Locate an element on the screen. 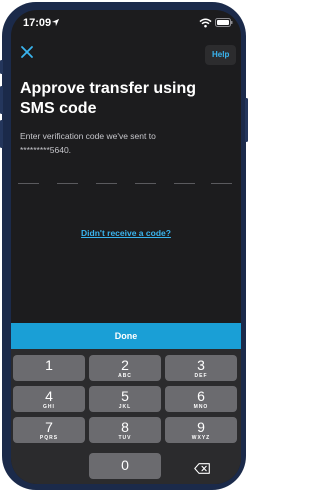  key-6: 6 MNO is located at coordinates (201, 399).